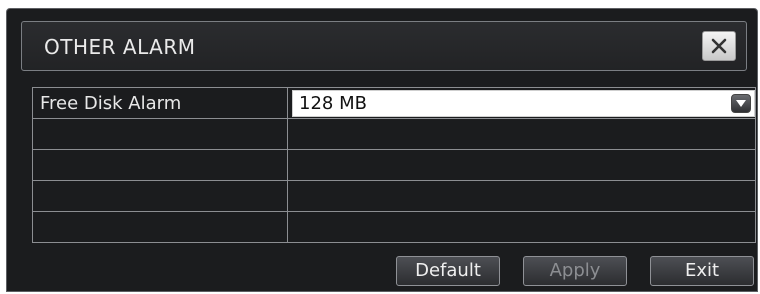  I want to click on table-row: Free Disk Alarm 128 MB, so click(394, 103).